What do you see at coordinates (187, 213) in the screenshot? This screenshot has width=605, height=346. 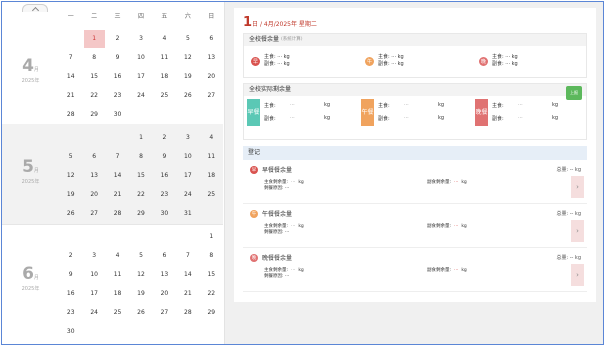 I see `day-cell: 31` at bounding box center [187, 213].